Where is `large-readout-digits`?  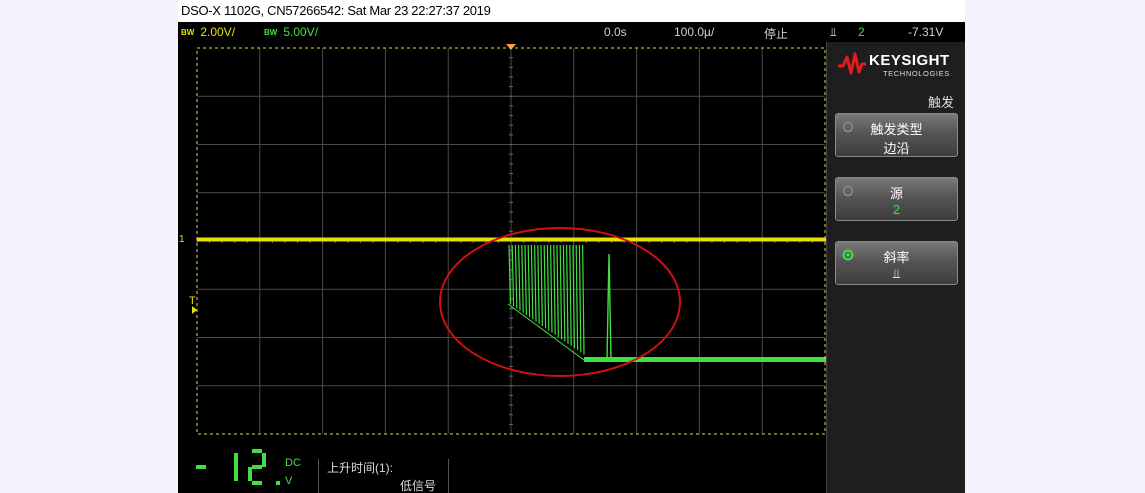 large-readout-digits is located at coordinates (238, 467).